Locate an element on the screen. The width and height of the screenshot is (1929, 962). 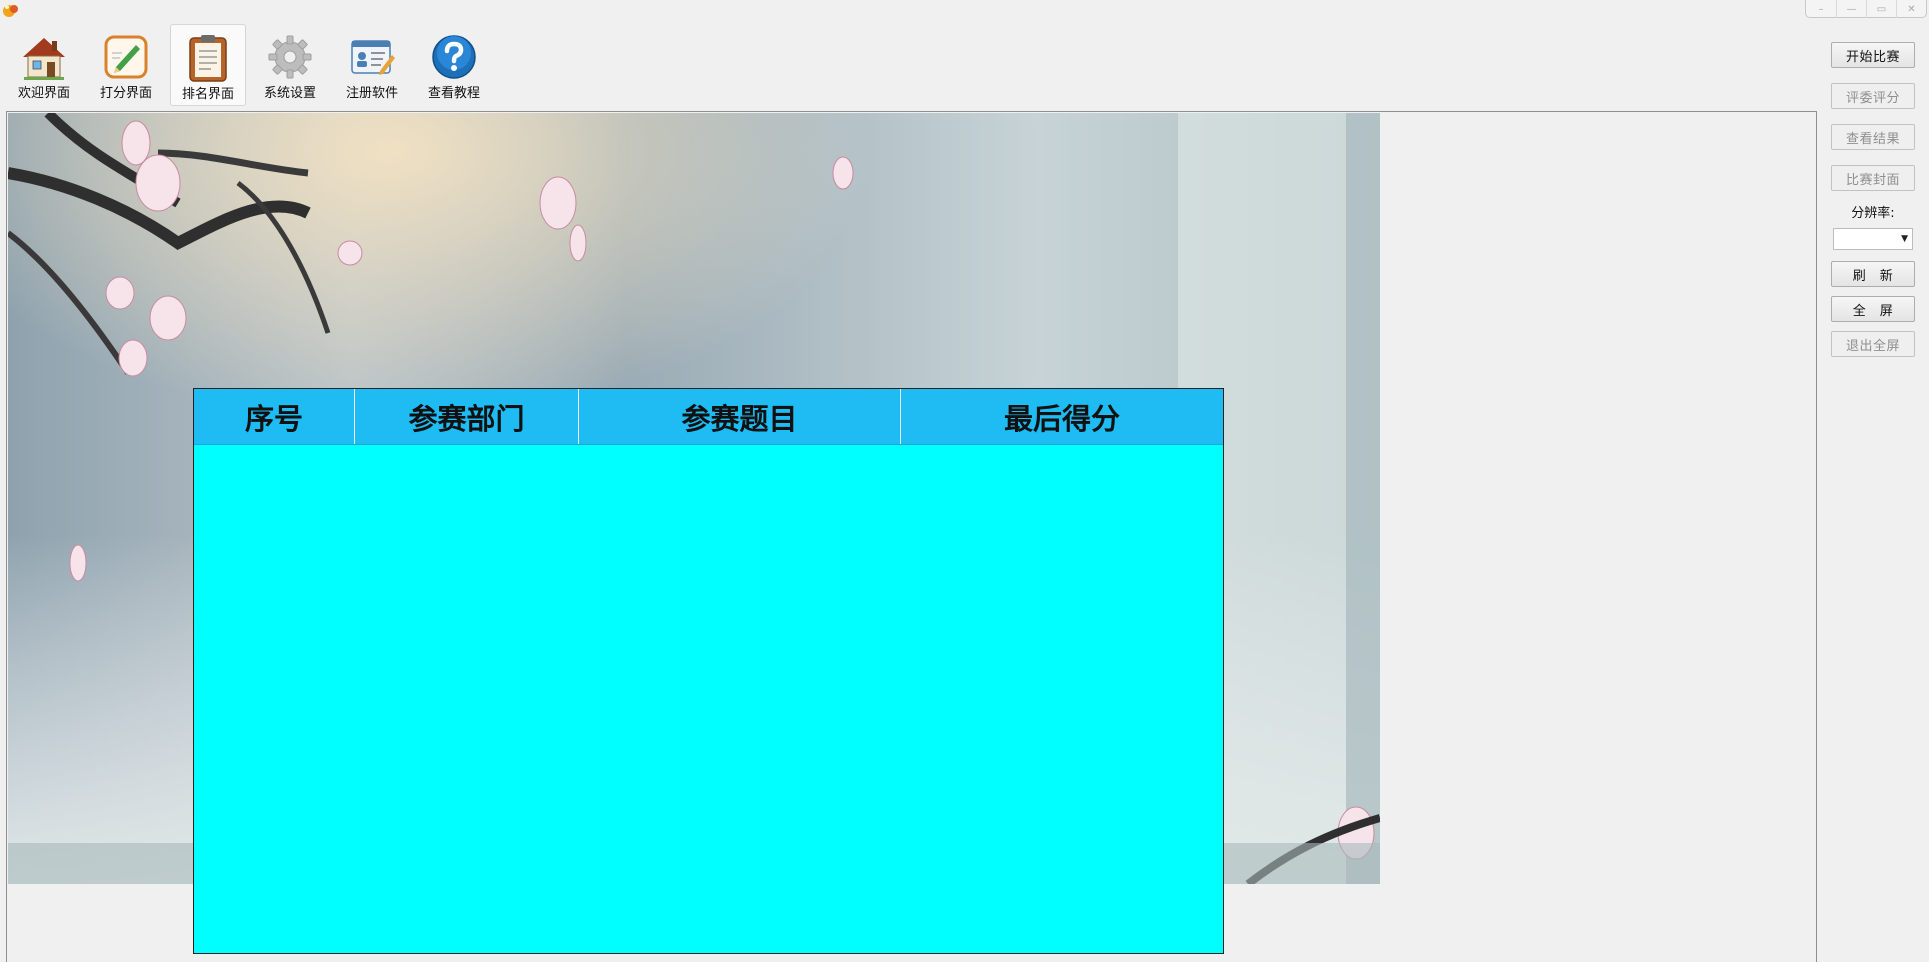
app-icon is located at coordinates (11, 10).